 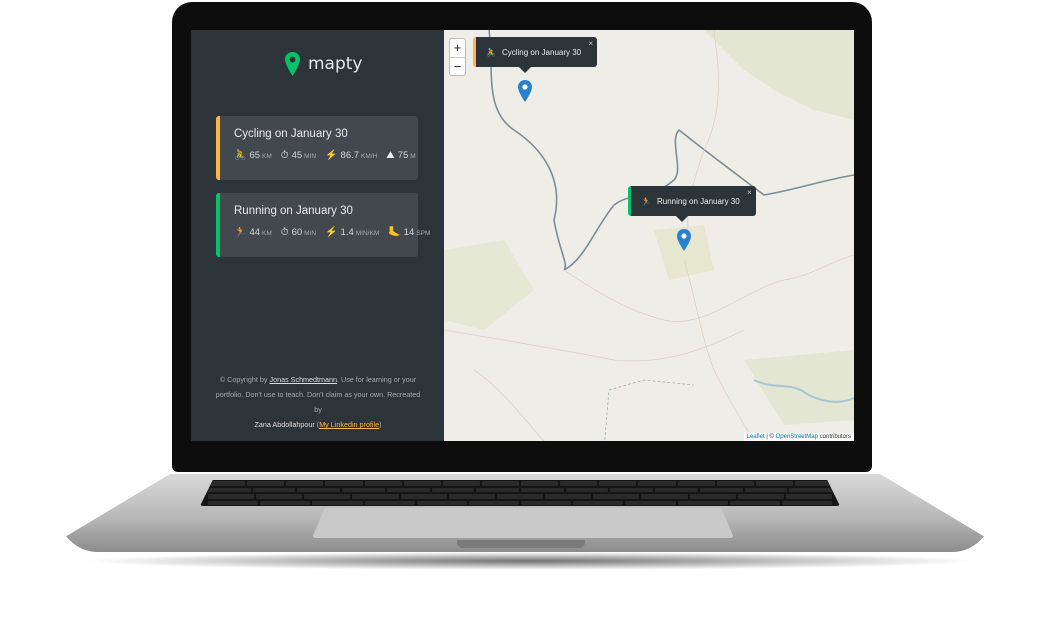 I want to click on map-attribution: Leaflet | © OpenStreetMap contributors, so click(x=798, y=437).